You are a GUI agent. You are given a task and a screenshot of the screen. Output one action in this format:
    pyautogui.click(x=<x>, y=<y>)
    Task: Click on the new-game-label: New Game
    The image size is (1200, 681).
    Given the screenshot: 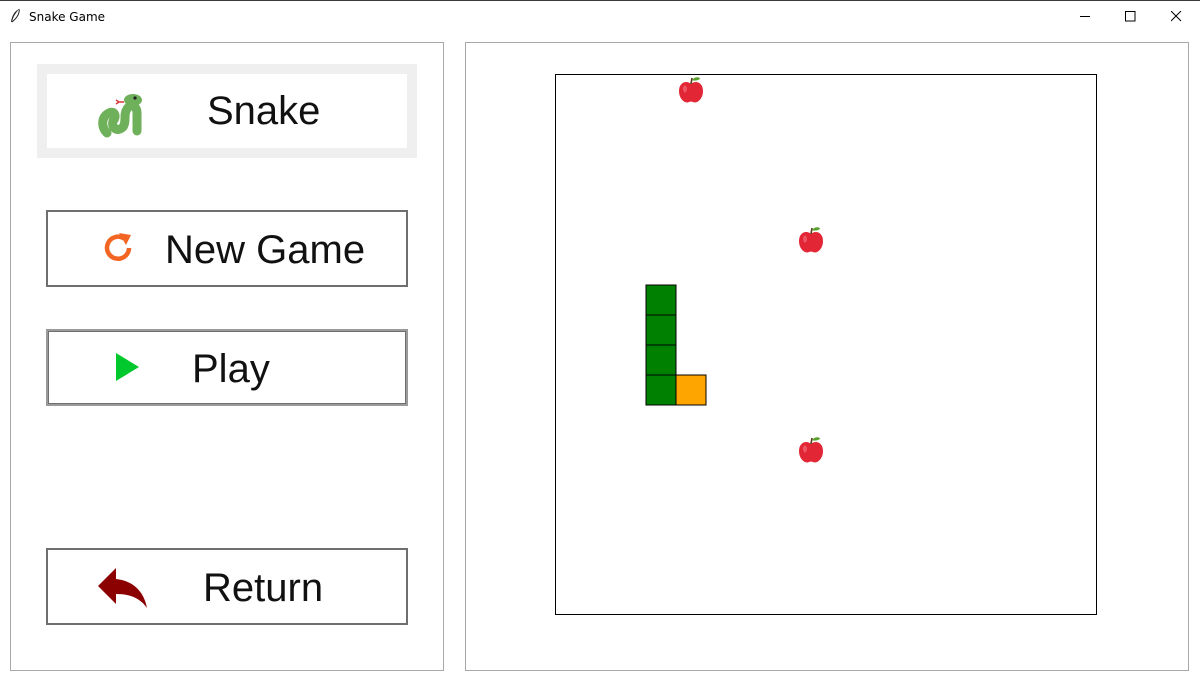 What is the action you would take?
    pyautogui.click(x=265, y=250)
    